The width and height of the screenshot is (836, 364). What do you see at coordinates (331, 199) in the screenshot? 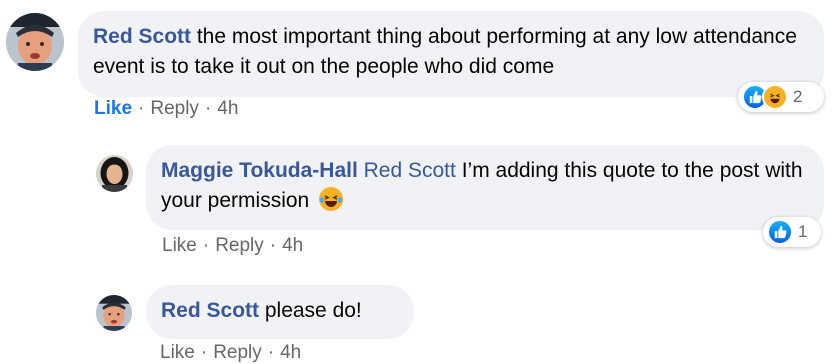
I see `tears-of-joy-emoji` at bounding box center [331, 199].